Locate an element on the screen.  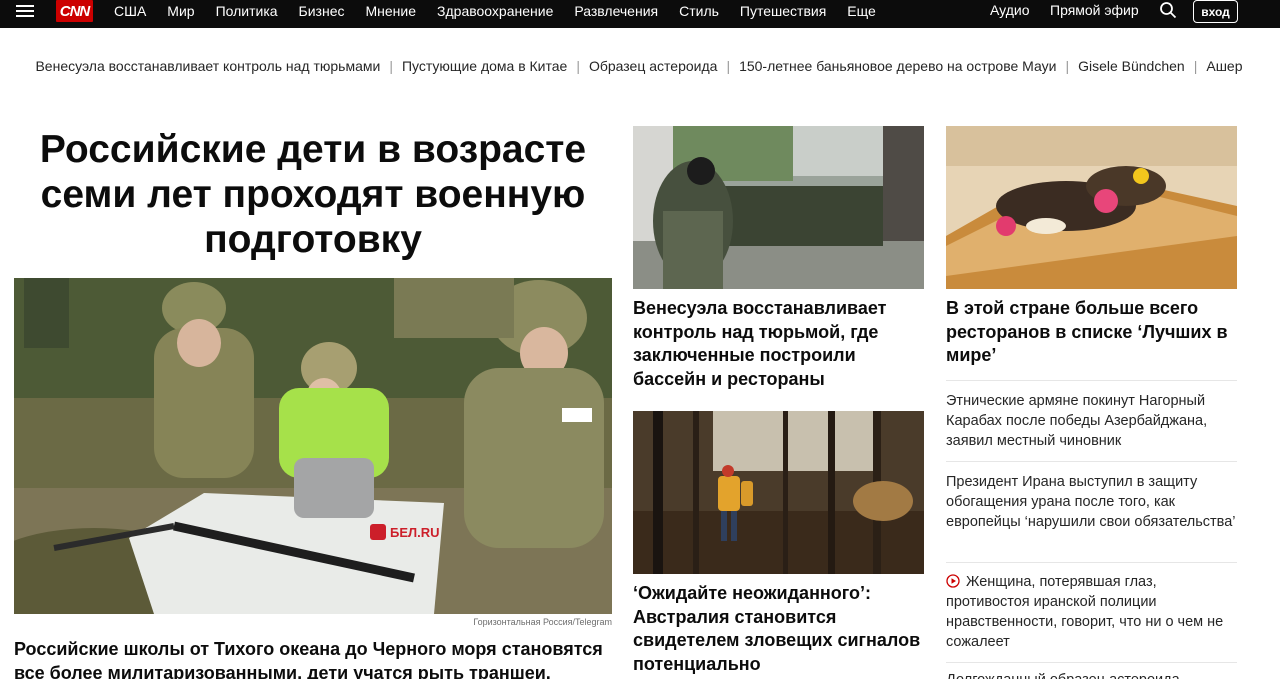
nav-item-health: Здравоохранение is located at coordinates (495, 11).